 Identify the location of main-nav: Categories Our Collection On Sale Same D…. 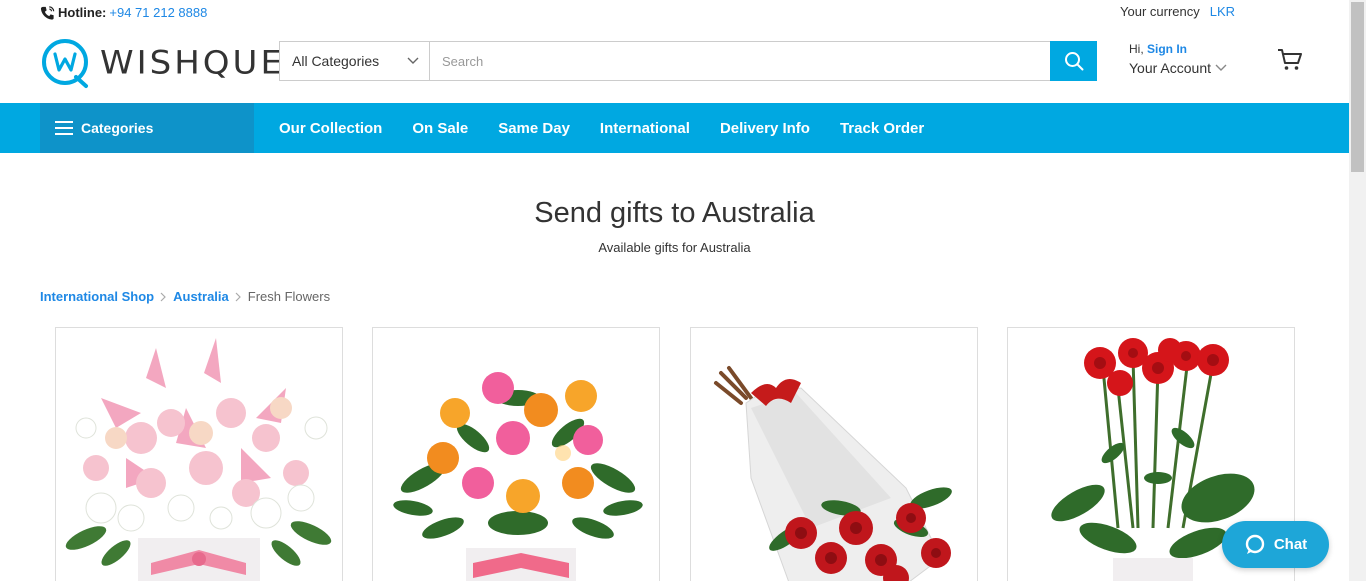
(674, 128).